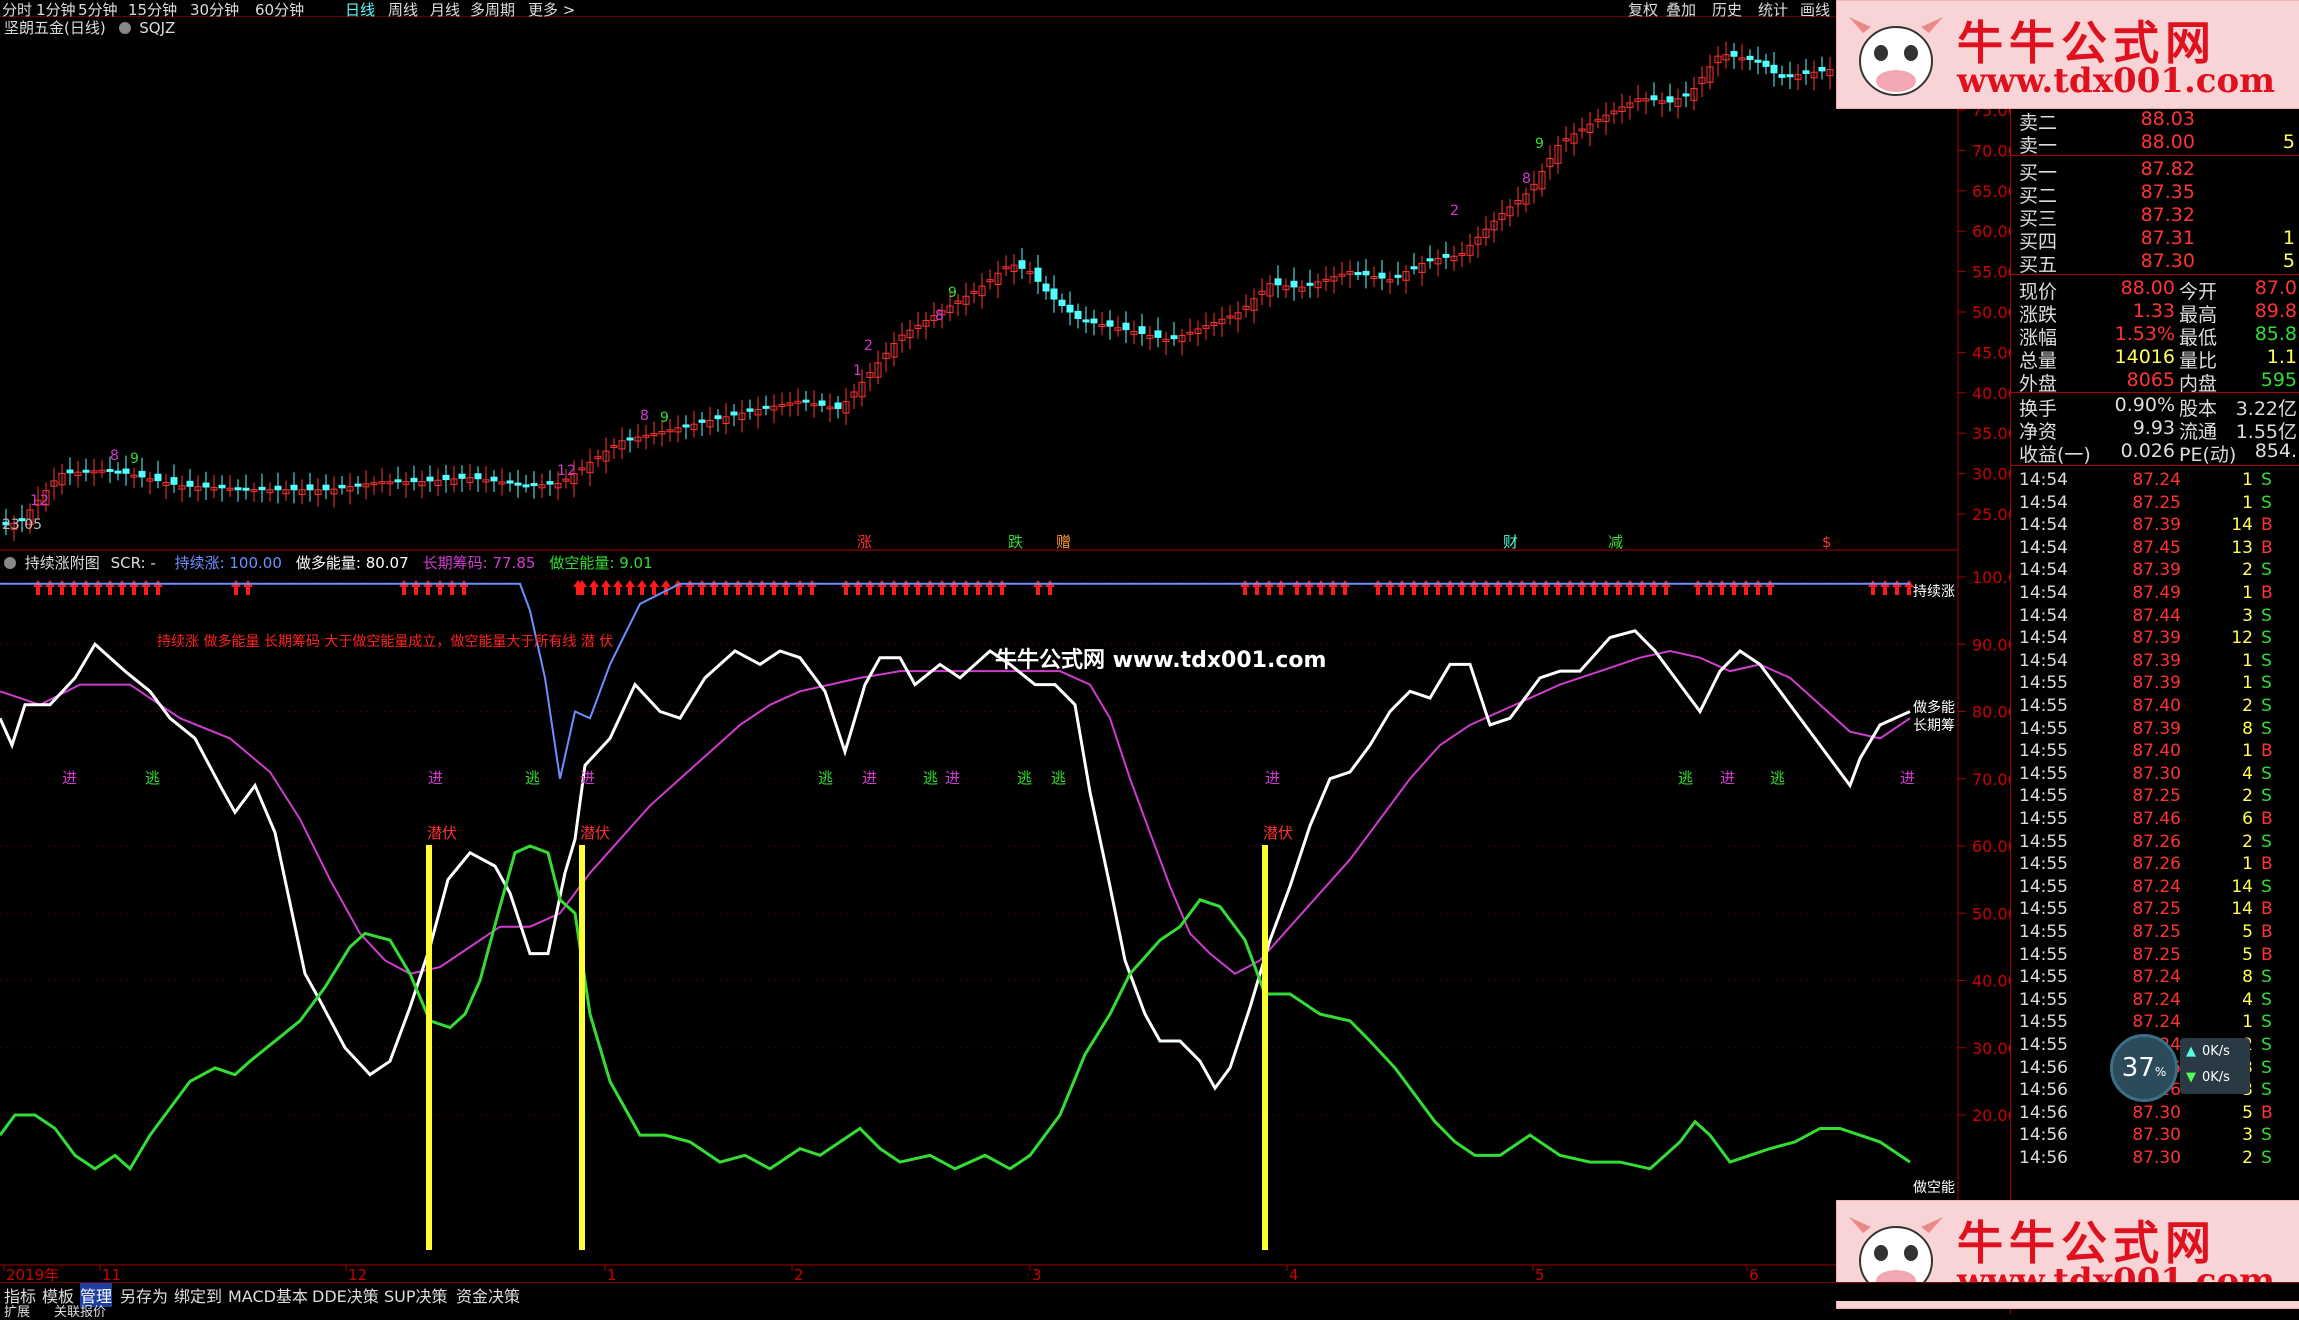 The image size is (2299, 1320). What do you see at coordinates (198, 1295) in the screenshot?
I see `bottom-tab-4: 绑定到` at bounding box center [198, 1295].